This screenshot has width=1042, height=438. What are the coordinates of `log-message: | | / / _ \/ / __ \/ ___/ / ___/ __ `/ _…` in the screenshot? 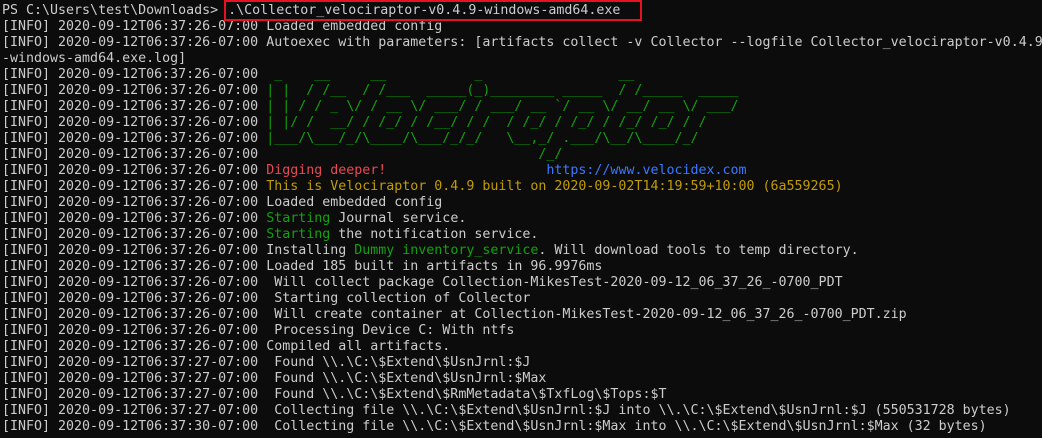 It's located at (502, 106).